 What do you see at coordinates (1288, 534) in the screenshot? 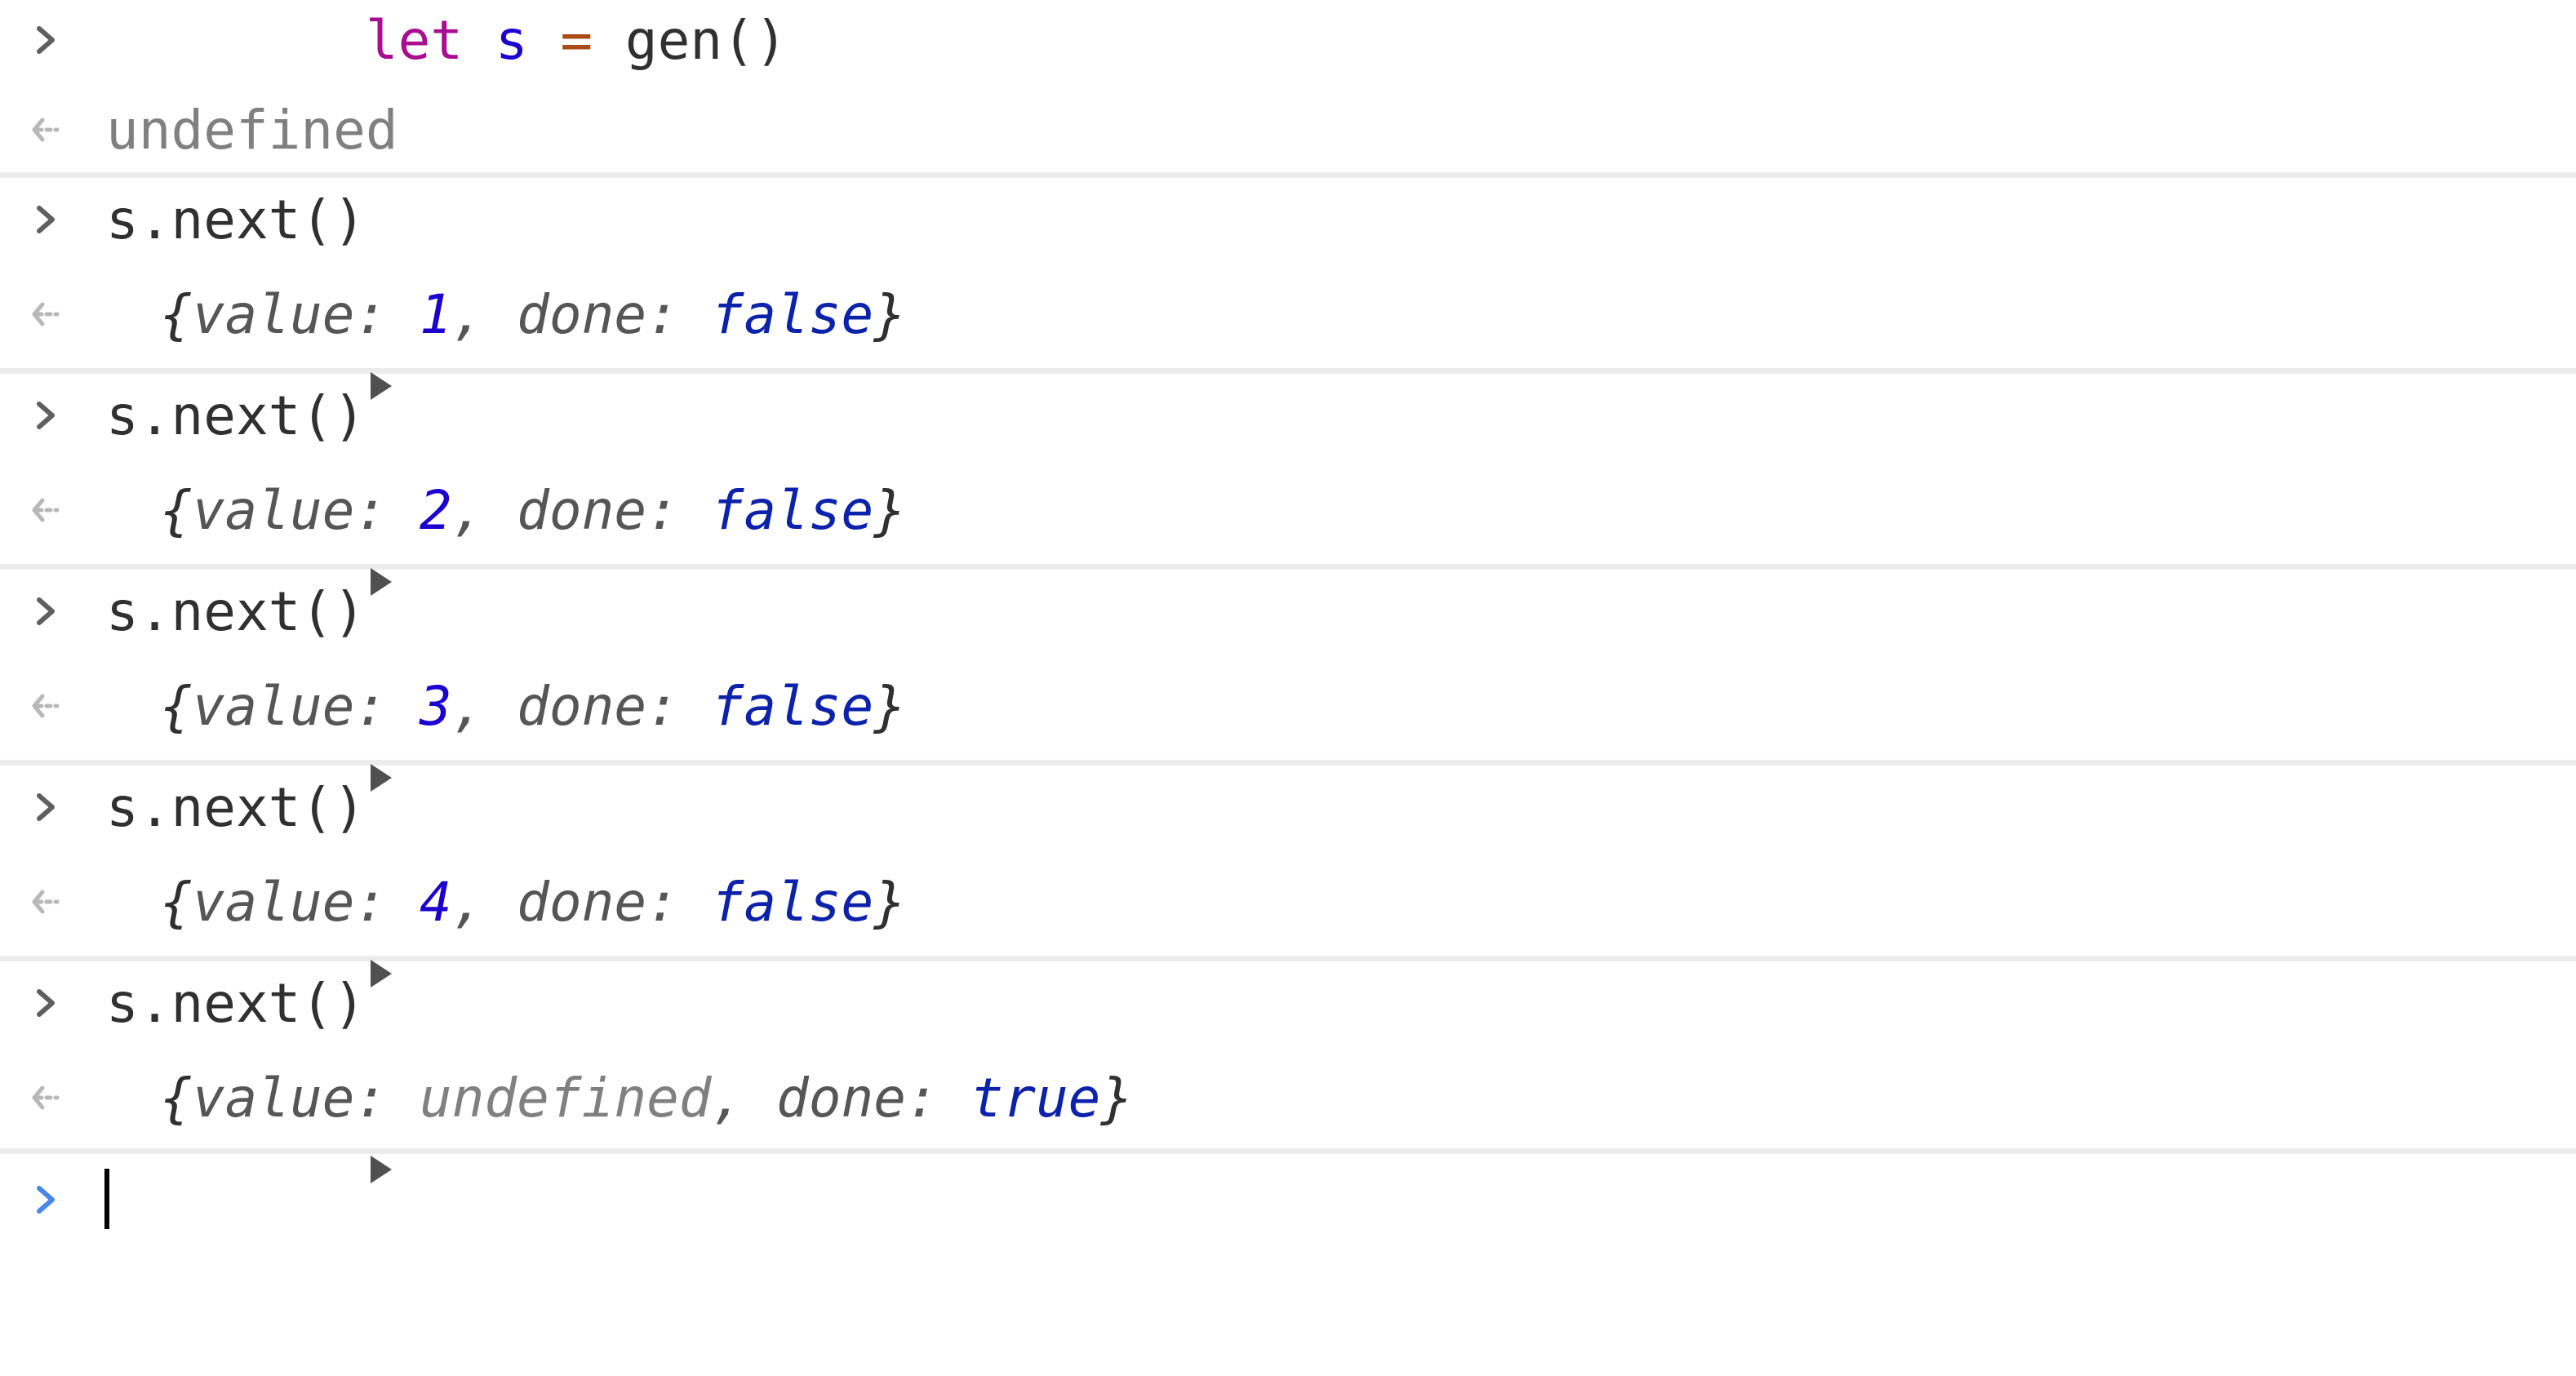
I see `console-output-line: {value: 2, done: false}` at bounding box center [1288, 534].